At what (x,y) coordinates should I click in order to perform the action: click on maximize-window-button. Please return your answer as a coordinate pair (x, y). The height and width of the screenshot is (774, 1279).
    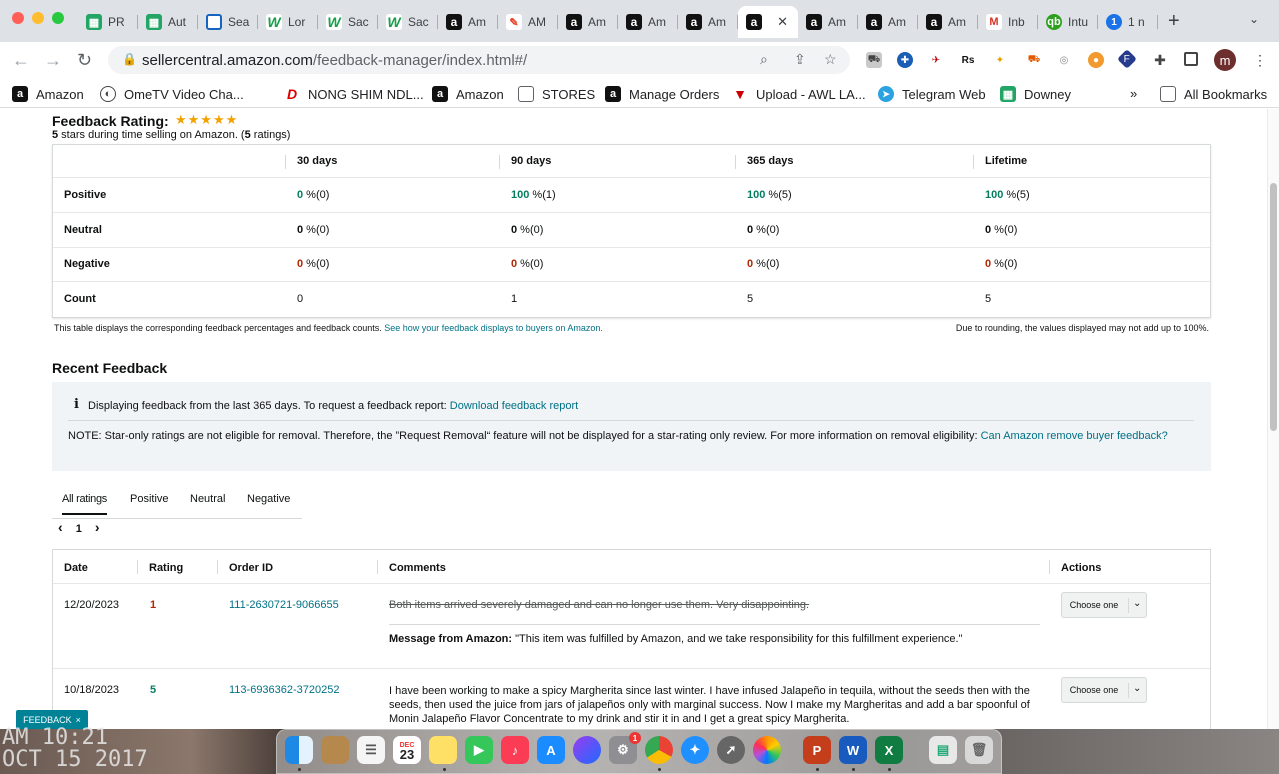
    Looking at the image, I should click on (58, 18).